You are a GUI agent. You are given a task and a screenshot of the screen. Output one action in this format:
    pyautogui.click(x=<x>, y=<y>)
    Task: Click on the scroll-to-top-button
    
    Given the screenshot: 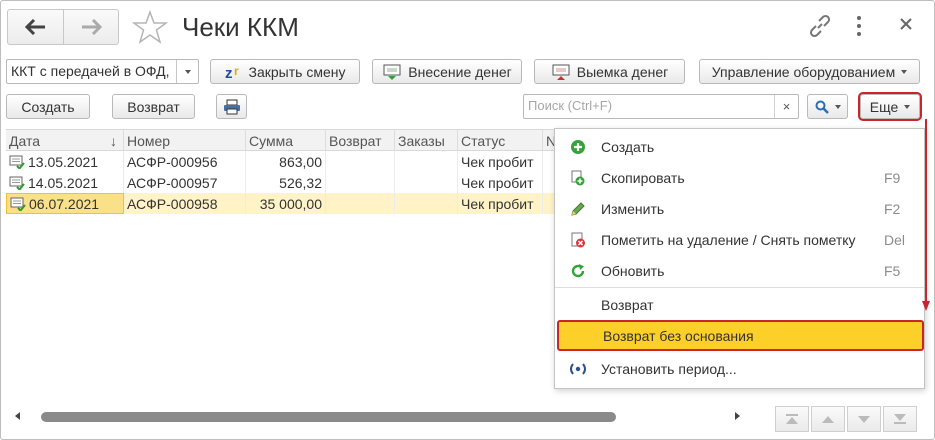 What is the action you would take?
    pyautogui.click(x=792, y=419)
    